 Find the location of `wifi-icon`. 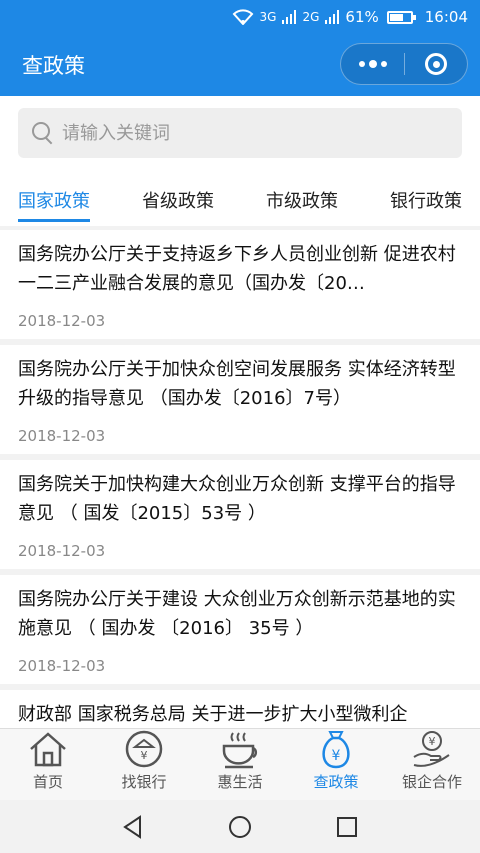

wifi-icon is located at coordinates (242, 17).